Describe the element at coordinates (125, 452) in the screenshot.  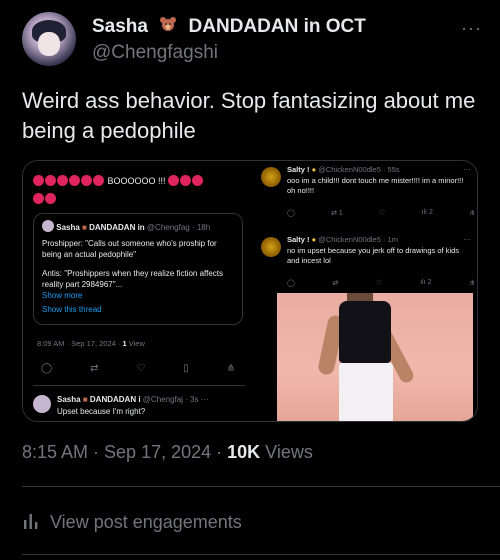
I see `post-time: 8:15 AM · Sep 17, 2024 ·` at that location.